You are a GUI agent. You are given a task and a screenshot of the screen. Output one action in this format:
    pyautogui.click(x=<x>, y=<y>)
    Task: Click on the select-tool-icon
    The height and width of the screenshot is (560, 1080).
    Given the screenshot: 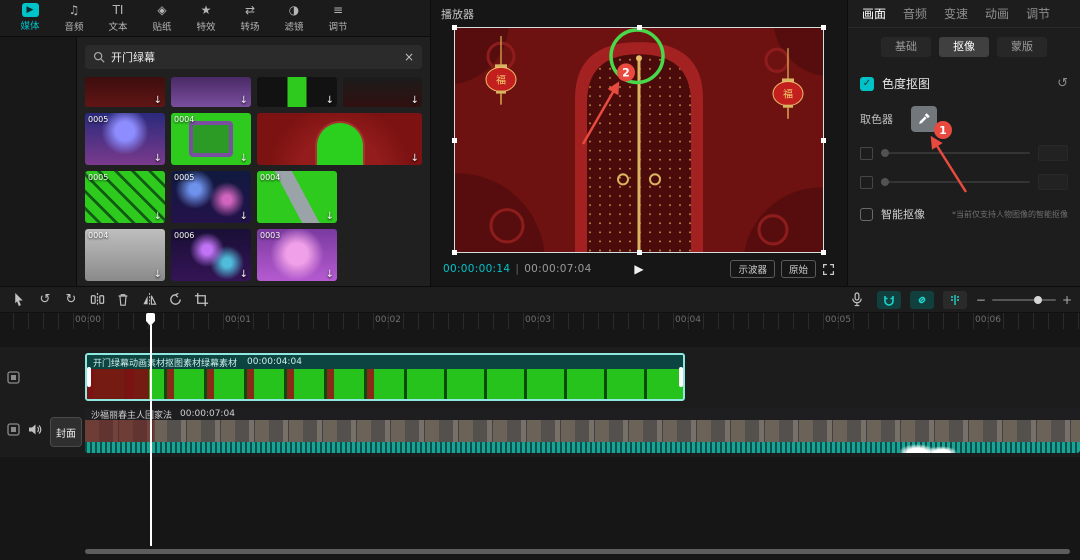 What is the action you would take?
    pyautogui.click(x=19, y=300)
    